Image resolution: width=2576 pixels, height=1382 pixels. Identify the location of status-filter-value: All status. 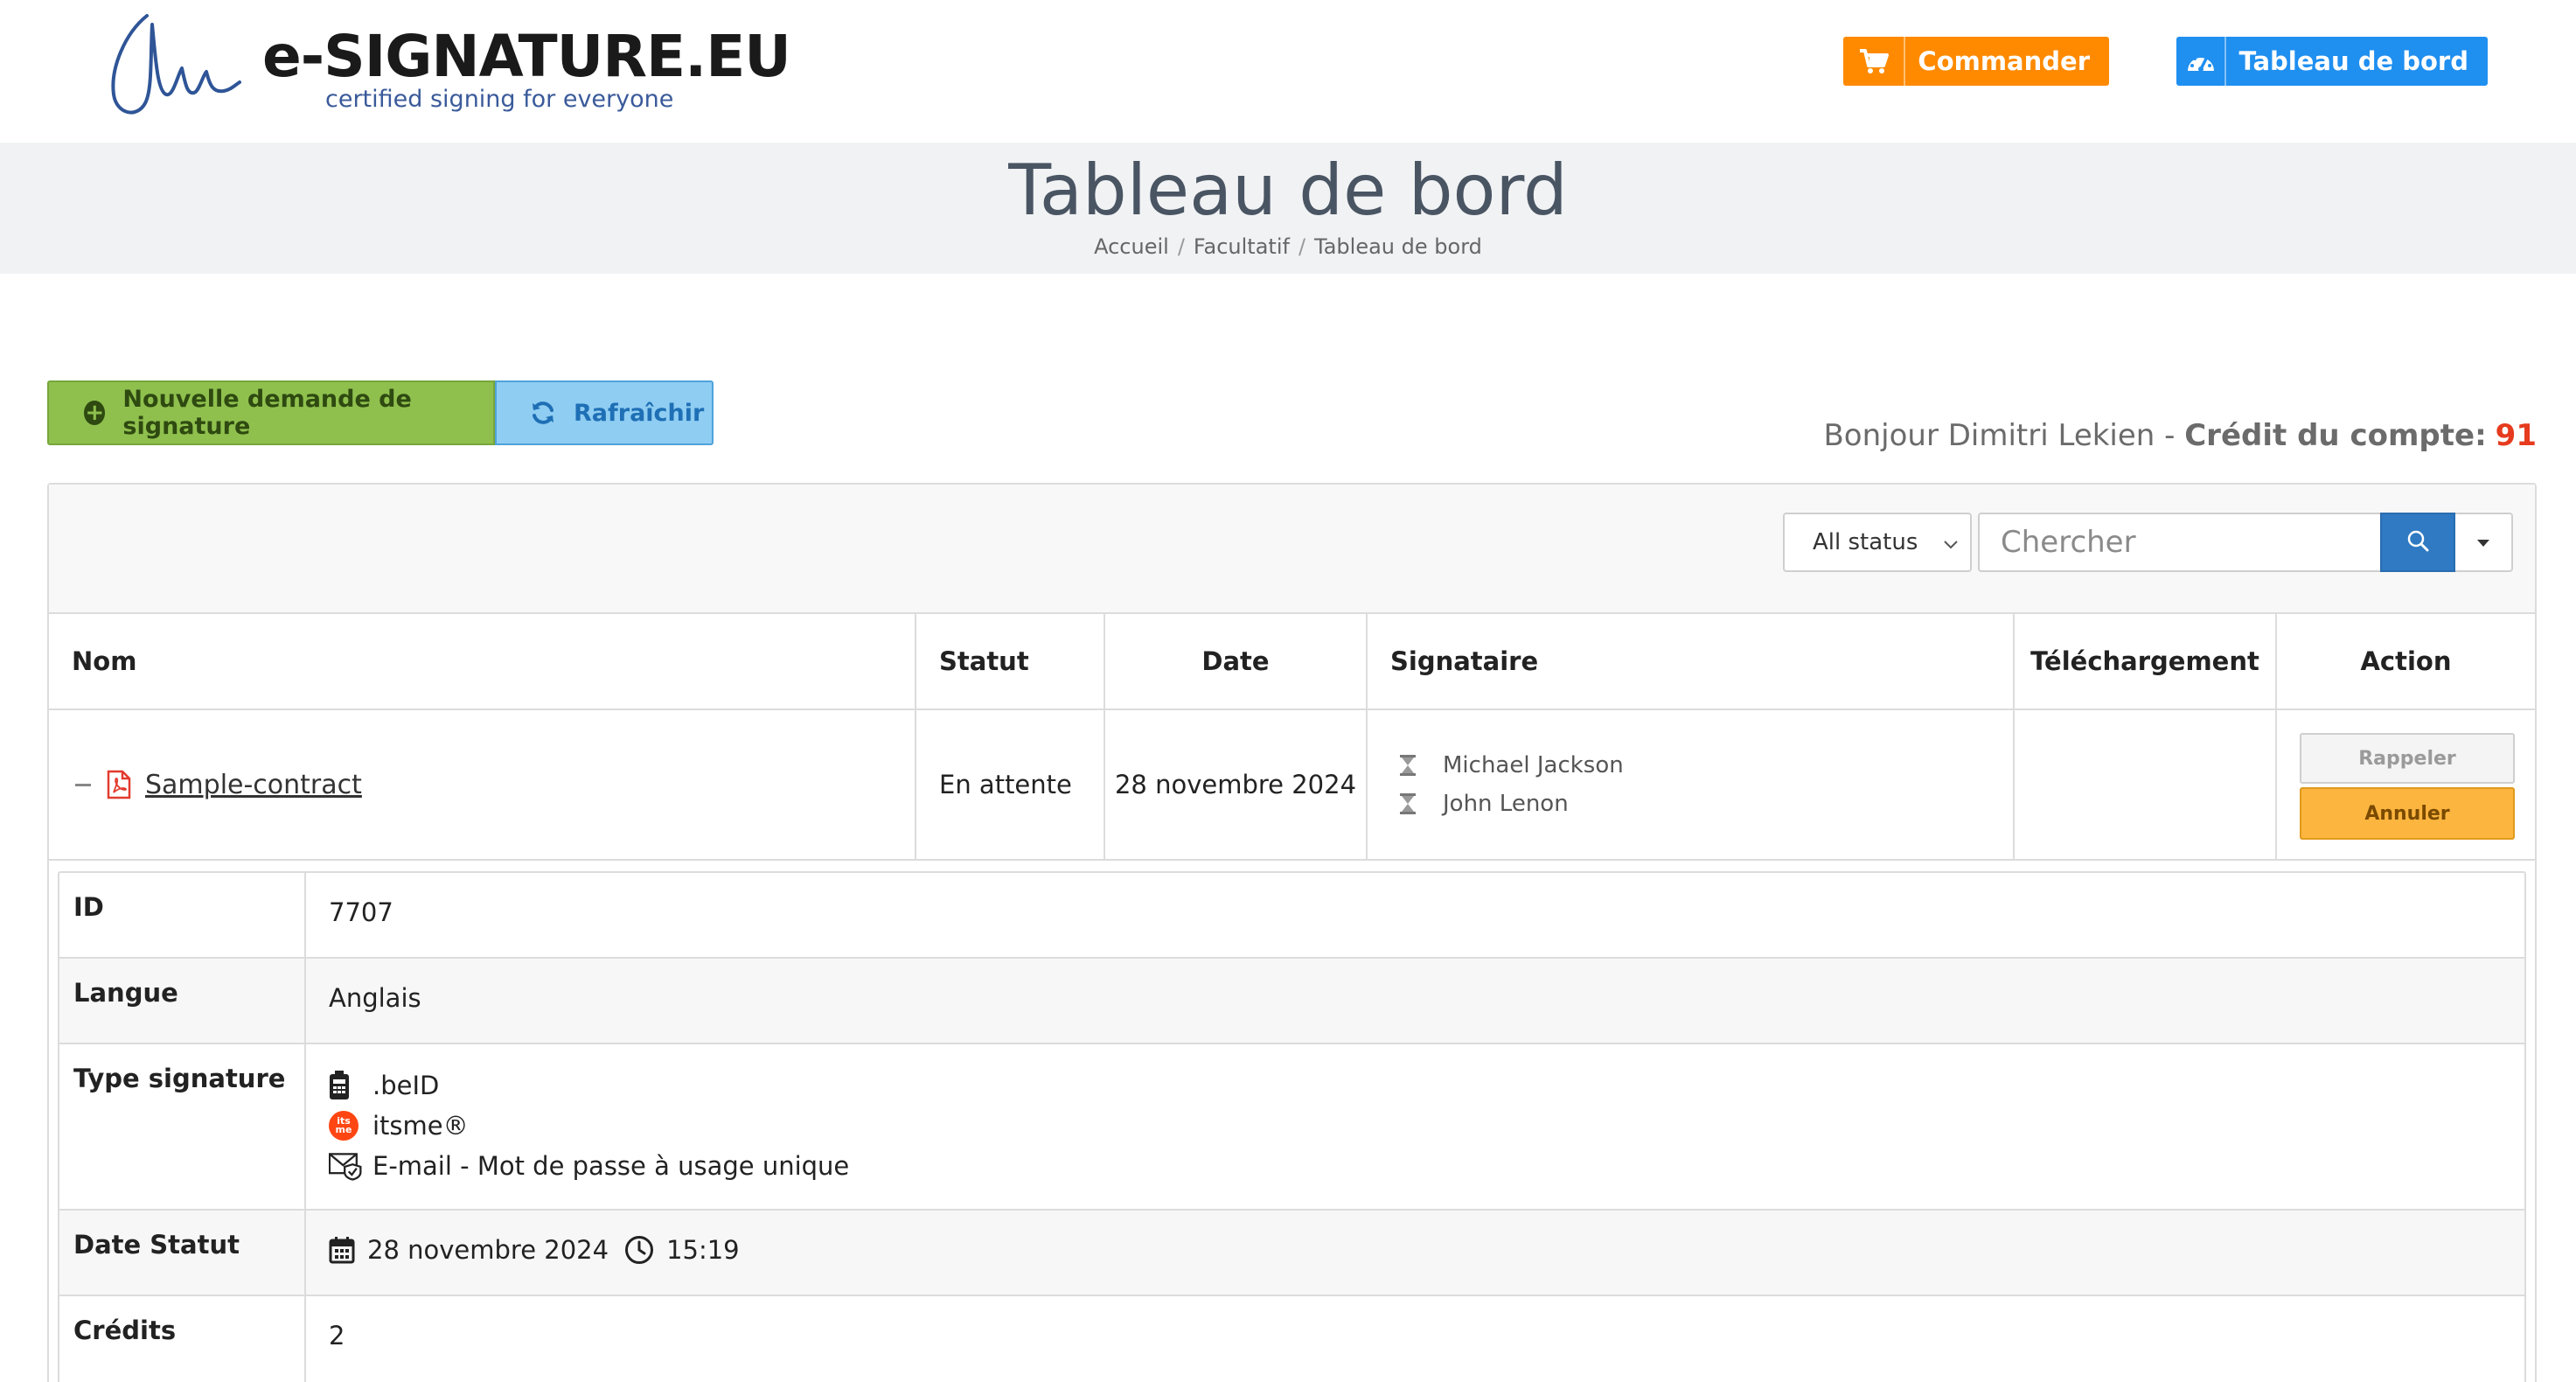
(1865, 542).